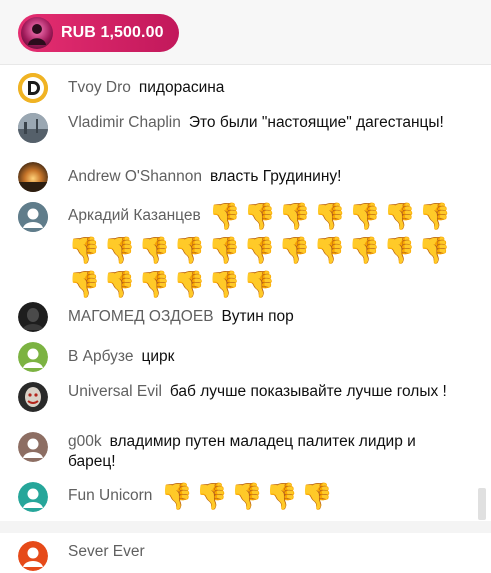 Image resolution: width=491 pixels, height=573 pixels. Describe the element at coordinates (245, 553) in the screenshot. I see `bottom-message: Sever Ever` at that location.